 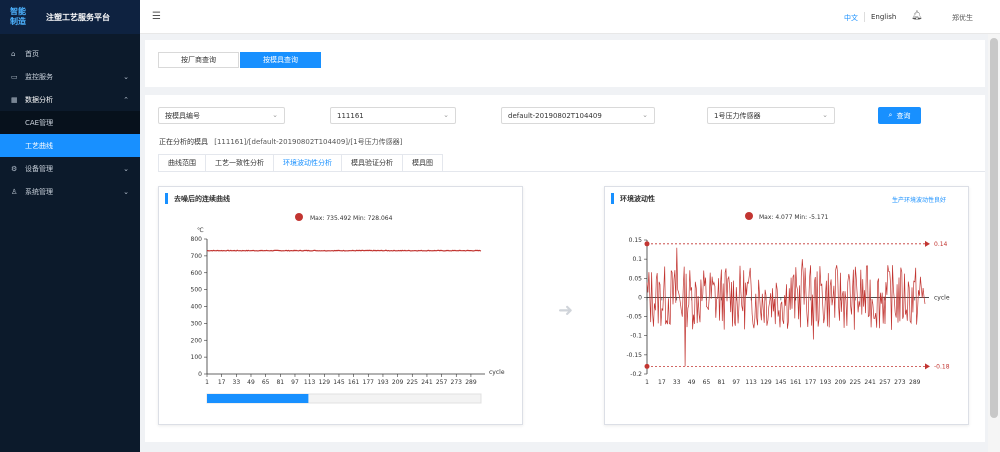 I want to click on user-name: 郑优生, so click(x=962, y=18).